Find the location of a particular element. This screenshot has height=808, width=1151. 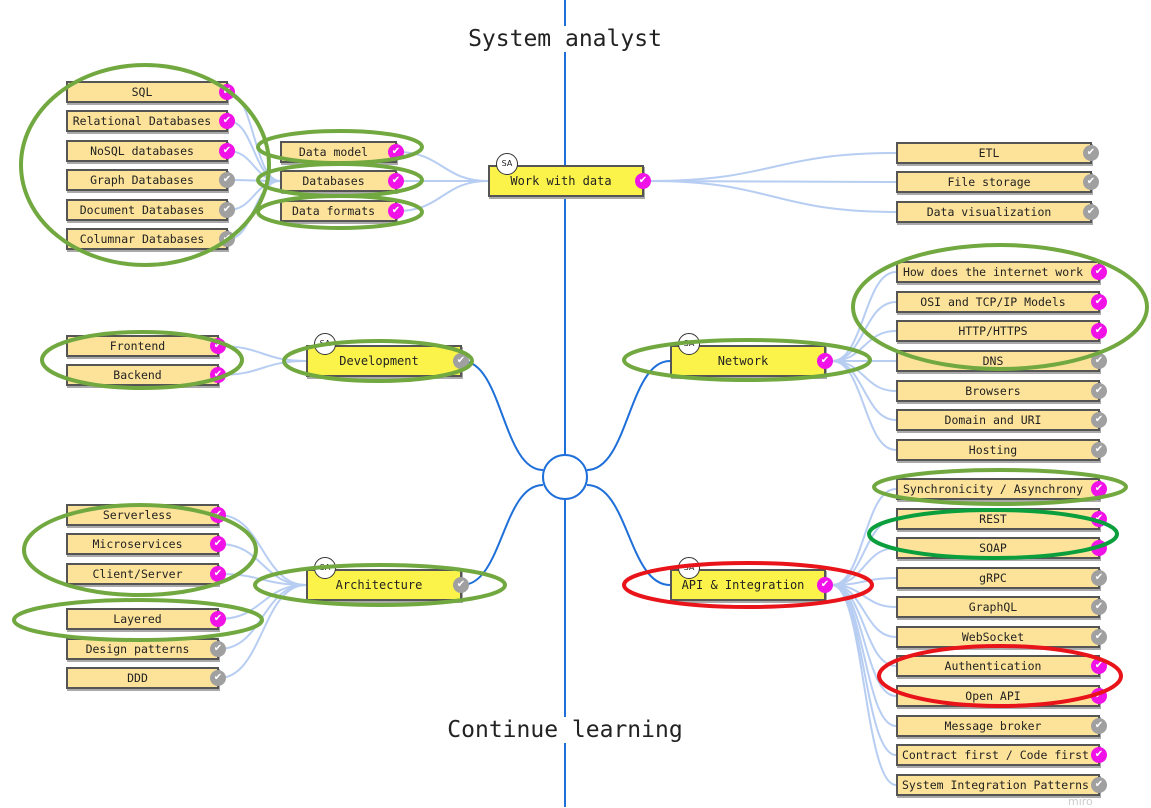

node-design-patterns: Design patterns ✔ is located at coordinates (146, 649).